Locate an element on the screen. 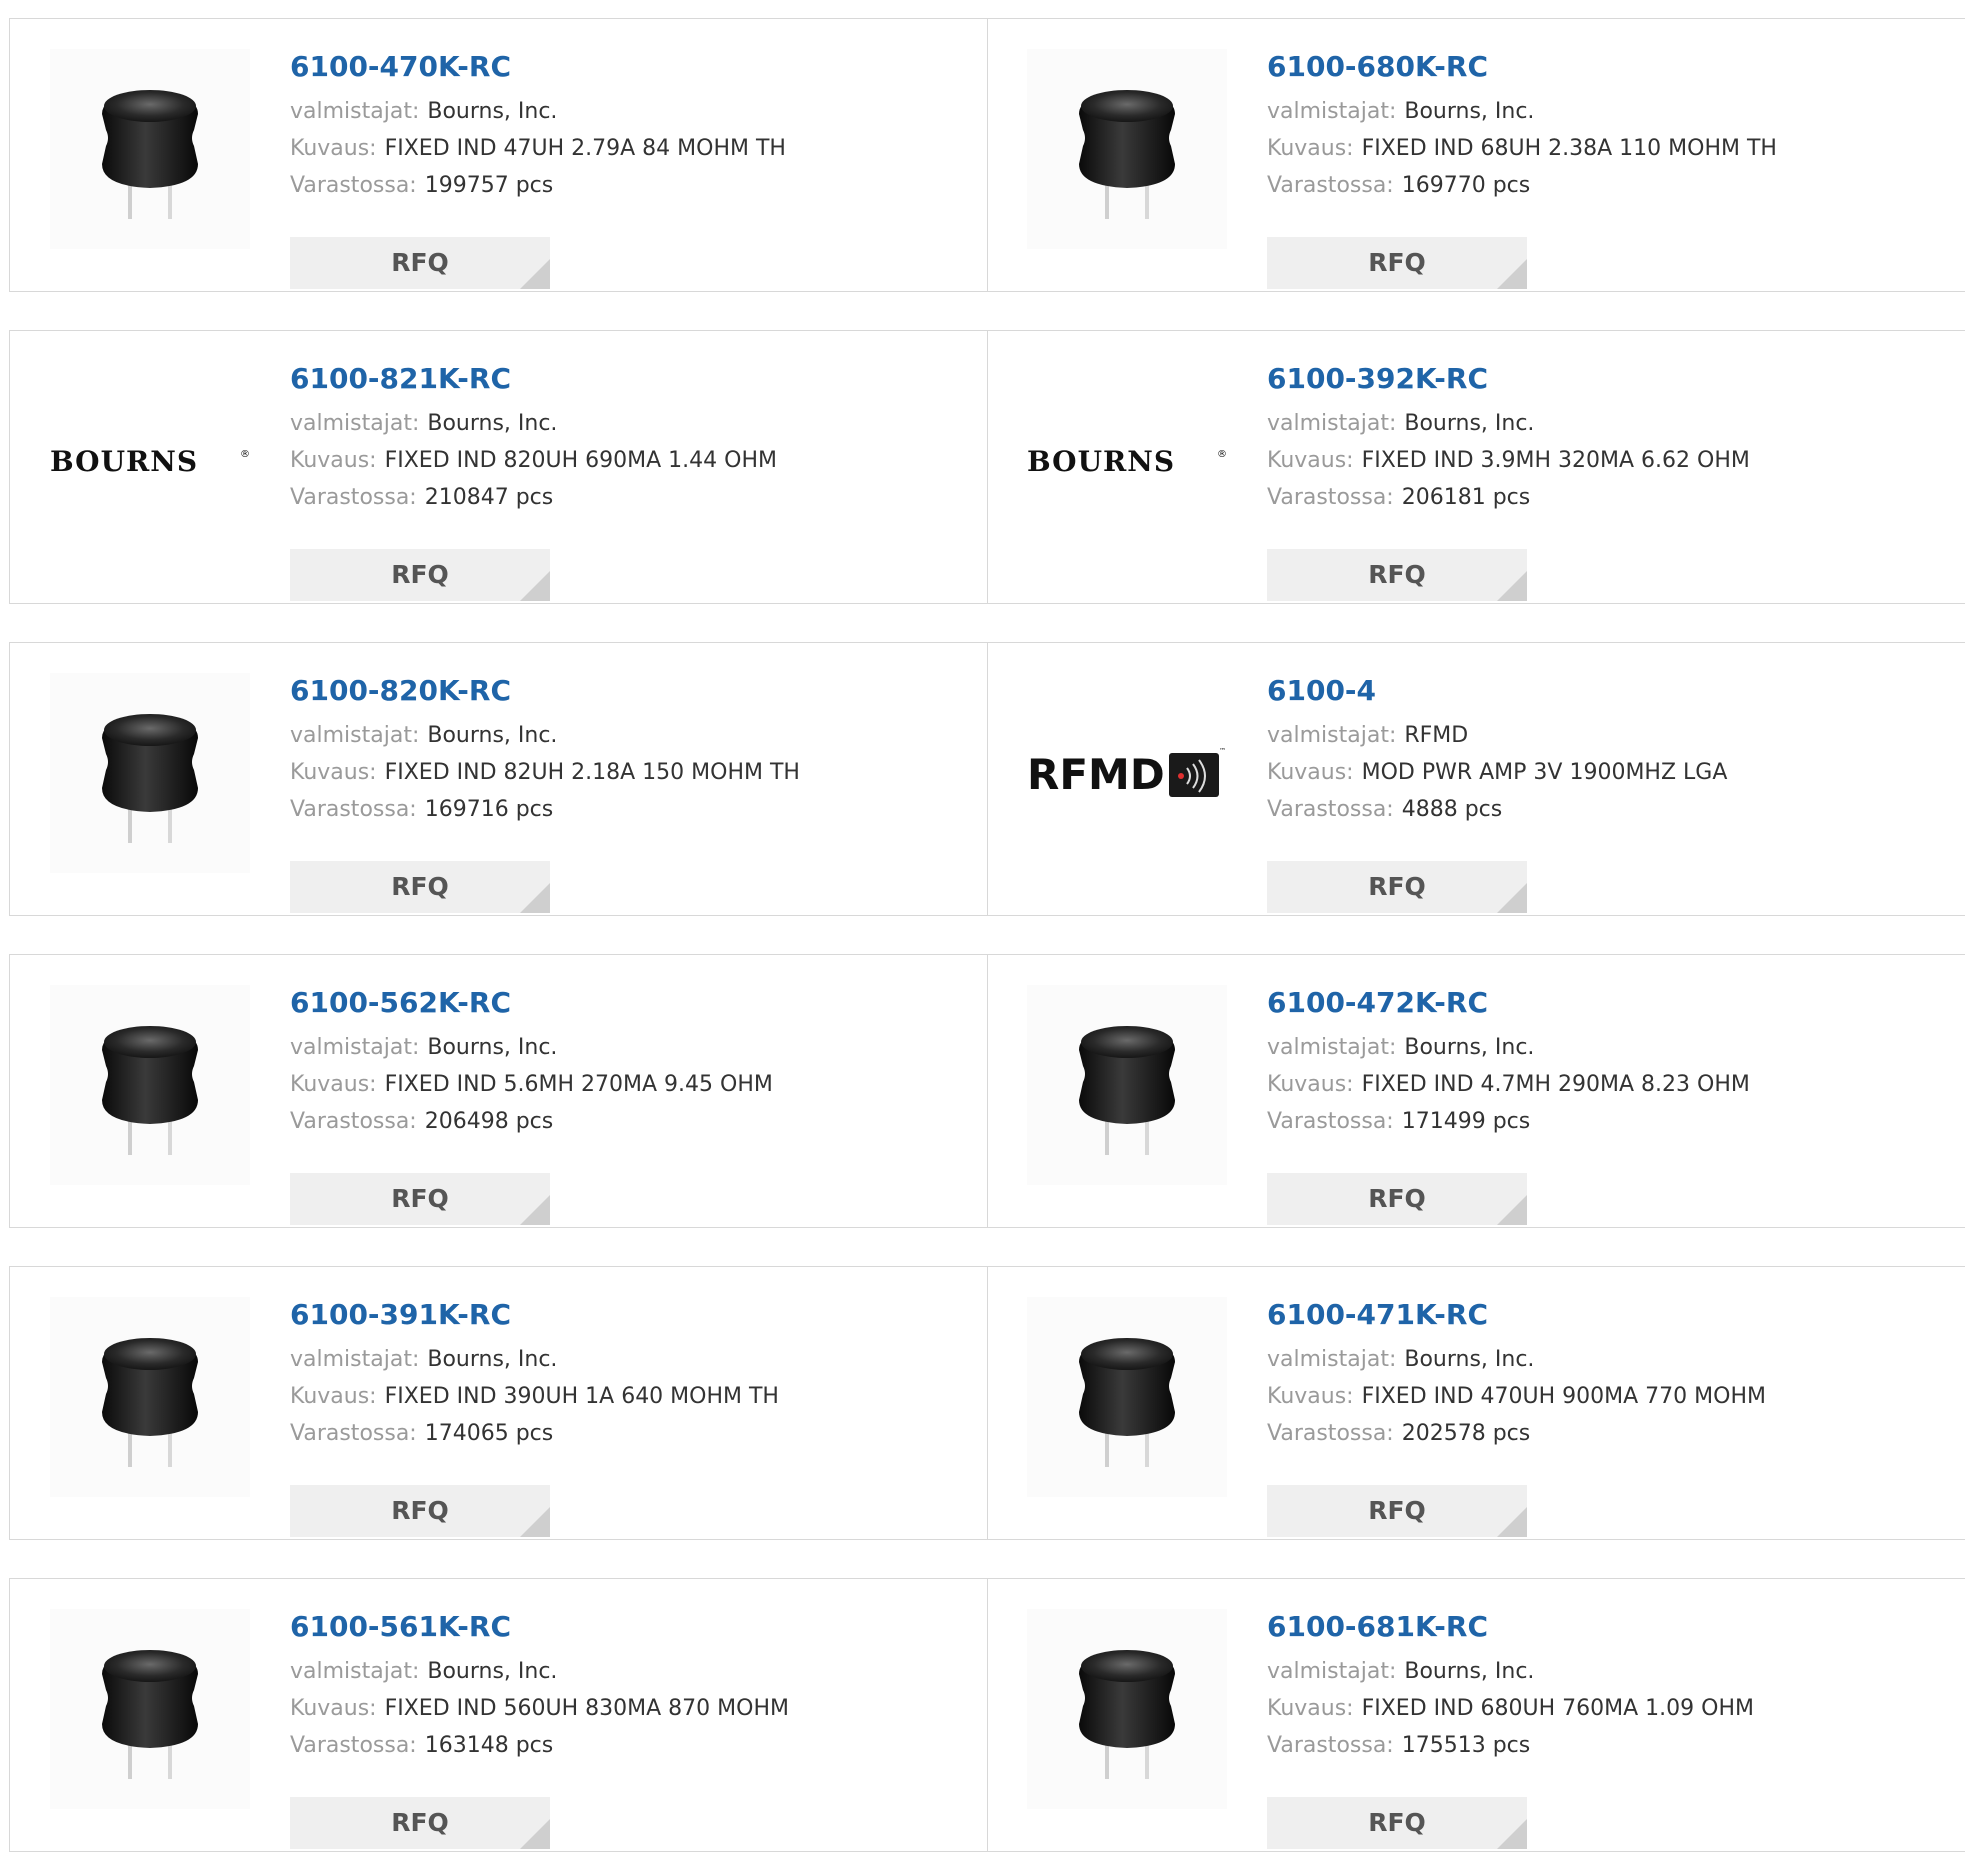  part-number-link: 6100-562K-RC is located at coordinates (531, 1003).